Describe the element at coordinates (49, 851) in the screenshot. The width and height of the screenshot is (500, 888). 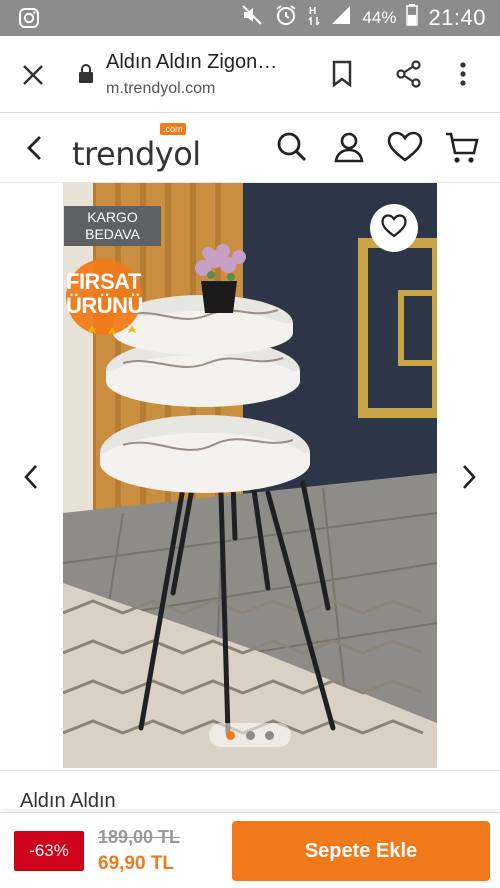
I see `discount-badge: -63%` at that location.